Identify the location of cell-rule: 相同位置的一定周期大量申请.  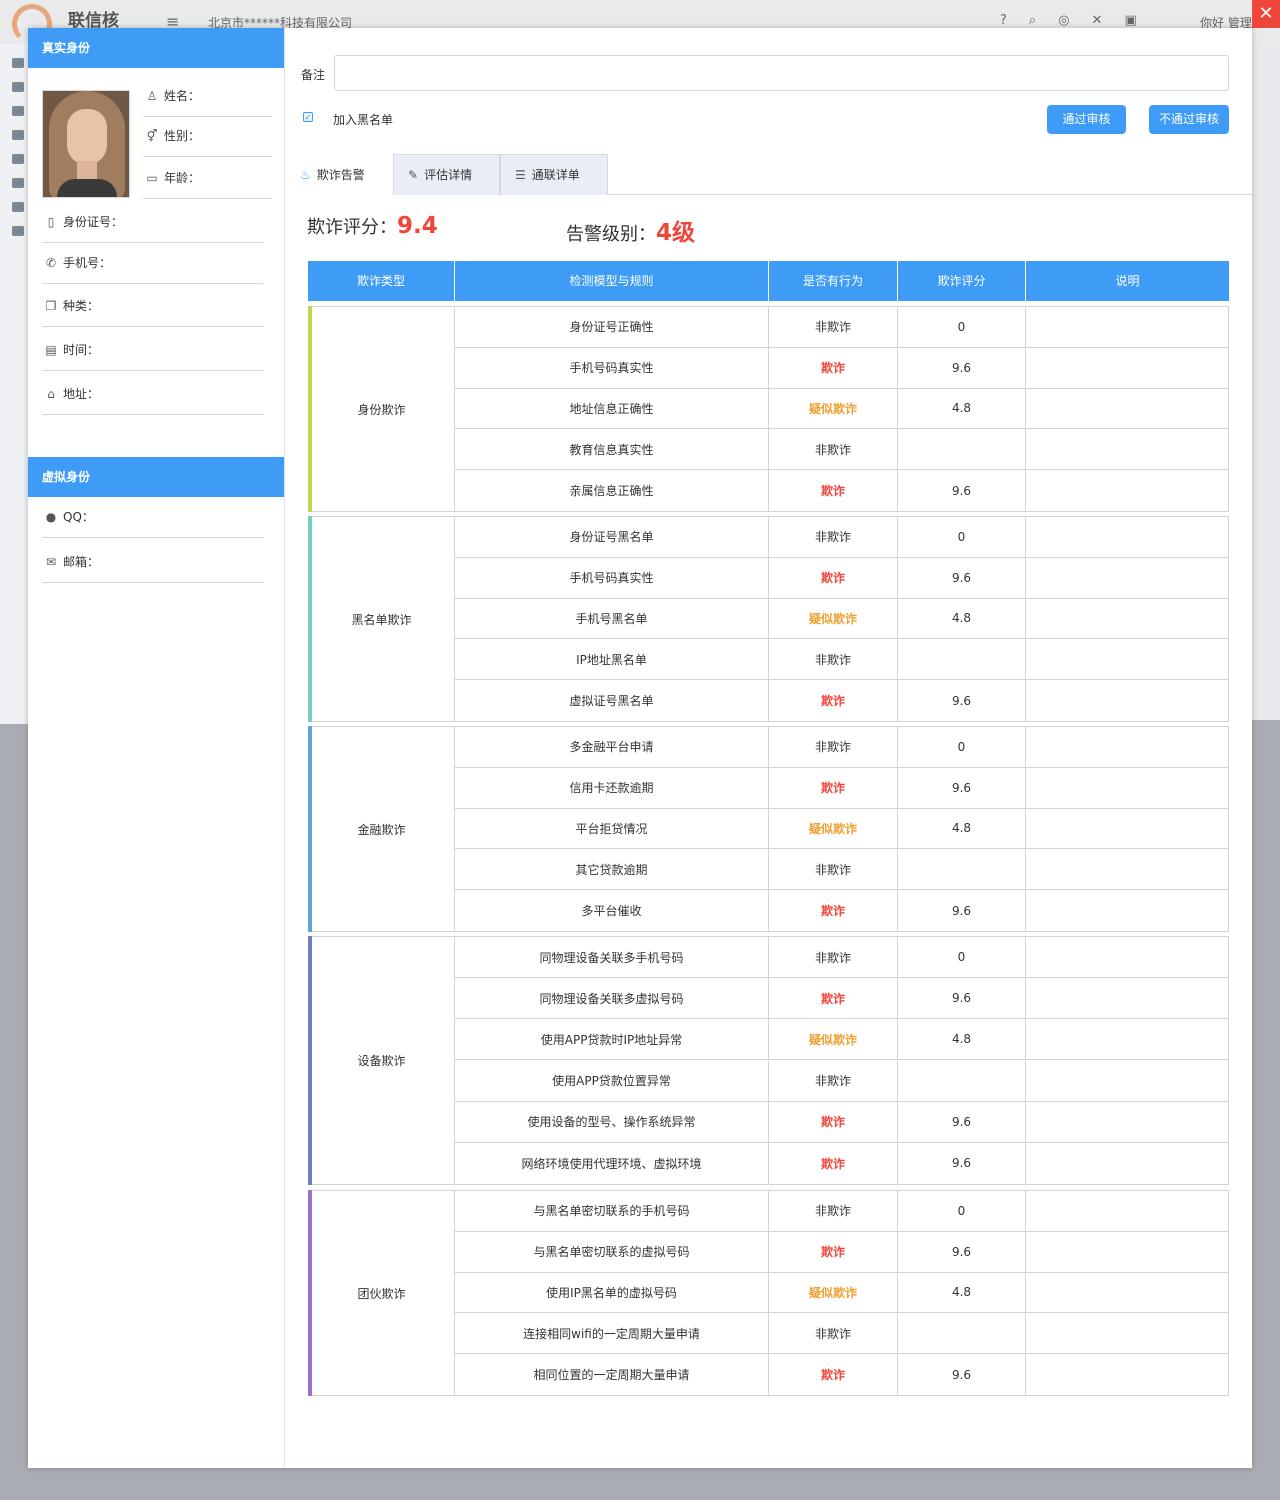
(612, 1374).